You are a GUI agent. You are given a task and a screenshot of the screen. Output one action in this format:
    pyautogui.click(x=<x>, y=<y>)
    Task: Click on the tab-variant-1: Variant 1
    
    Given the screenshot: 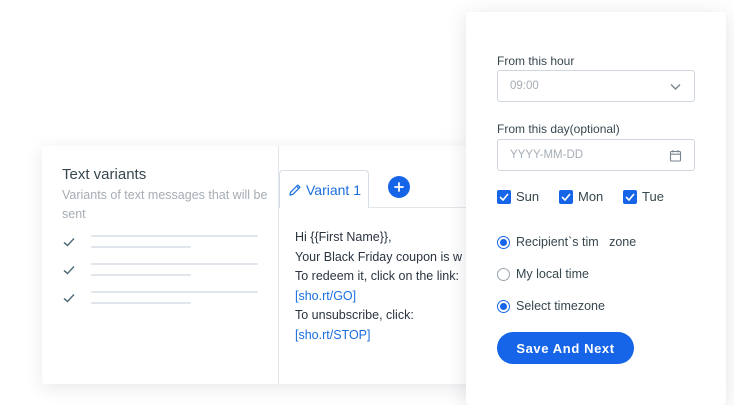 What is the action you would take?
    pyautogui.click(x=324, y=189)
    